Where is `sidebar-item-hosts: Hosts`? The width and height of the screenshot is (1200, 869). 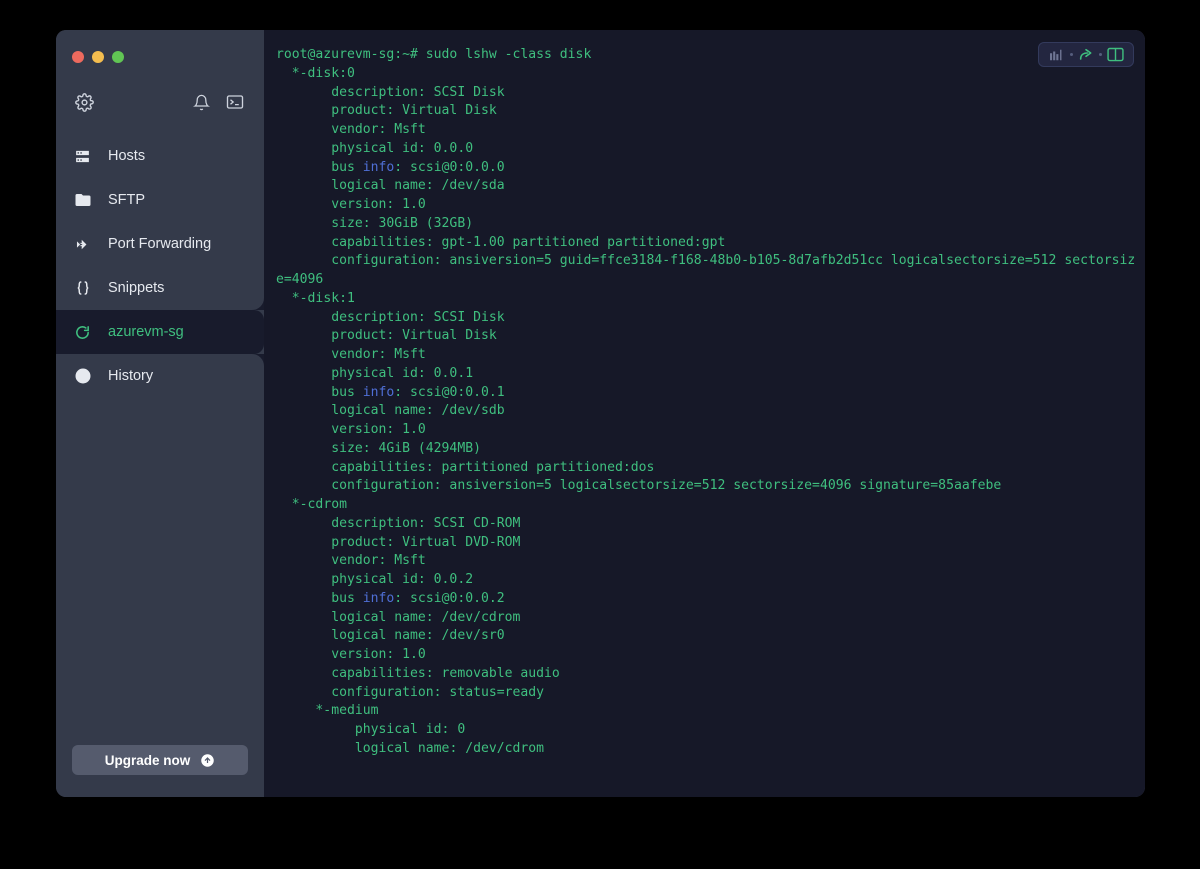
sidebar-item-hosts: Hosts is located at coordinates (160, 156).